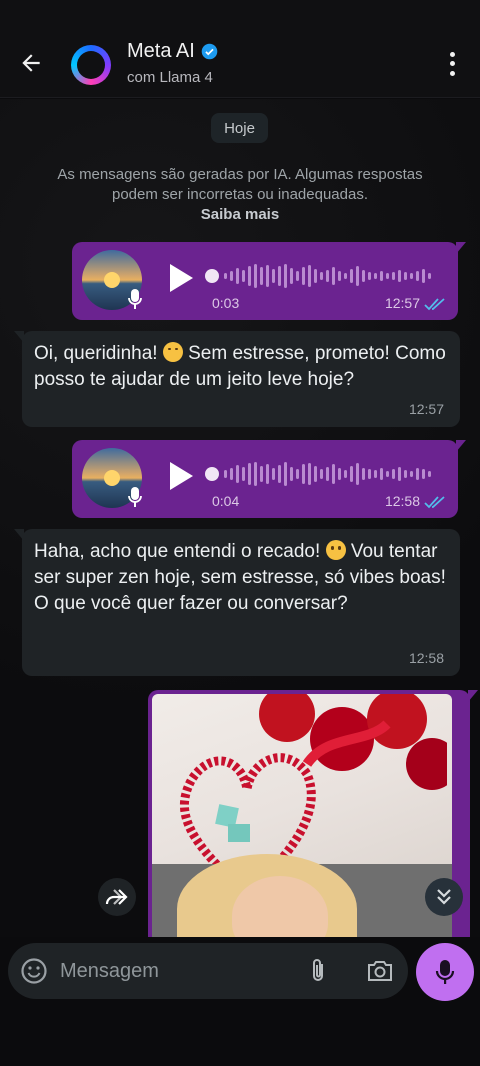  I want to click on voice-message: 0:04 12:58, so click(269, 479).